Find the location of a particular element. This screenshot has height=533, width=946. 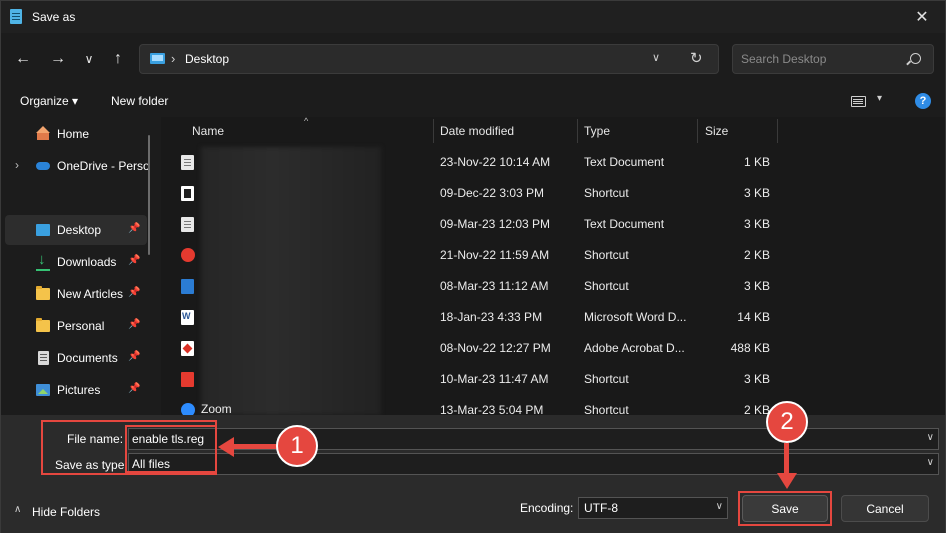

sidebar-scrollbar is located at coordinates (149, 195).